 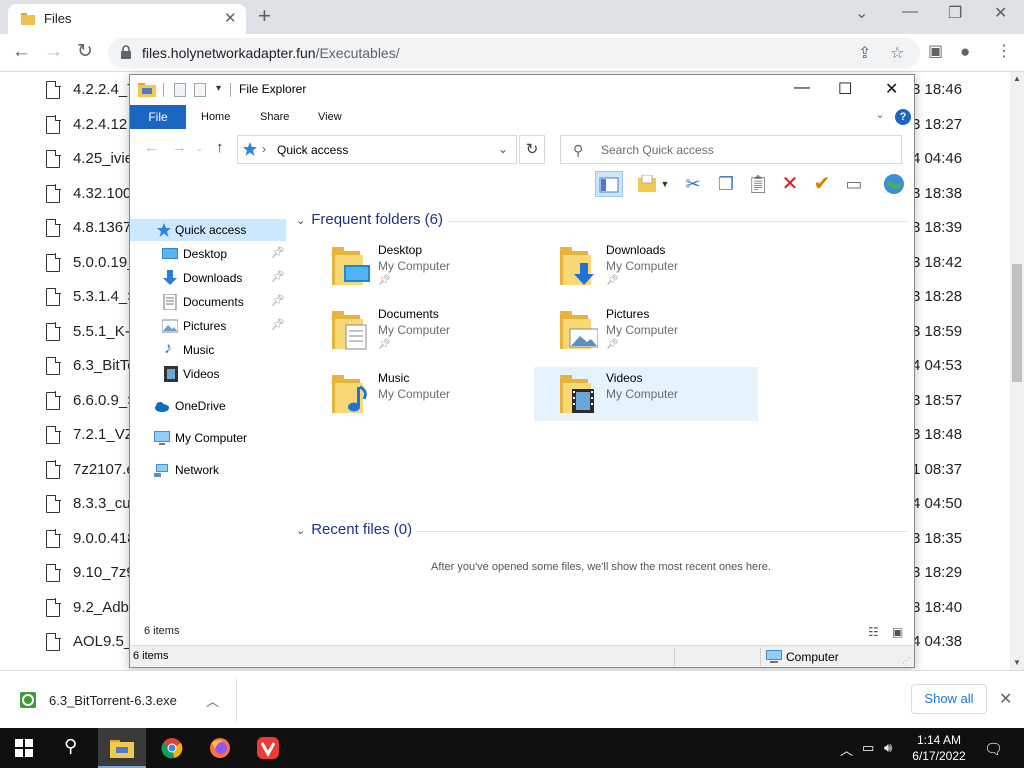 What do you see at coordinates (846, 749) in the screenshot?
I see `show-hidden-icons-icon: ︿` at bounding box center [846, 749].